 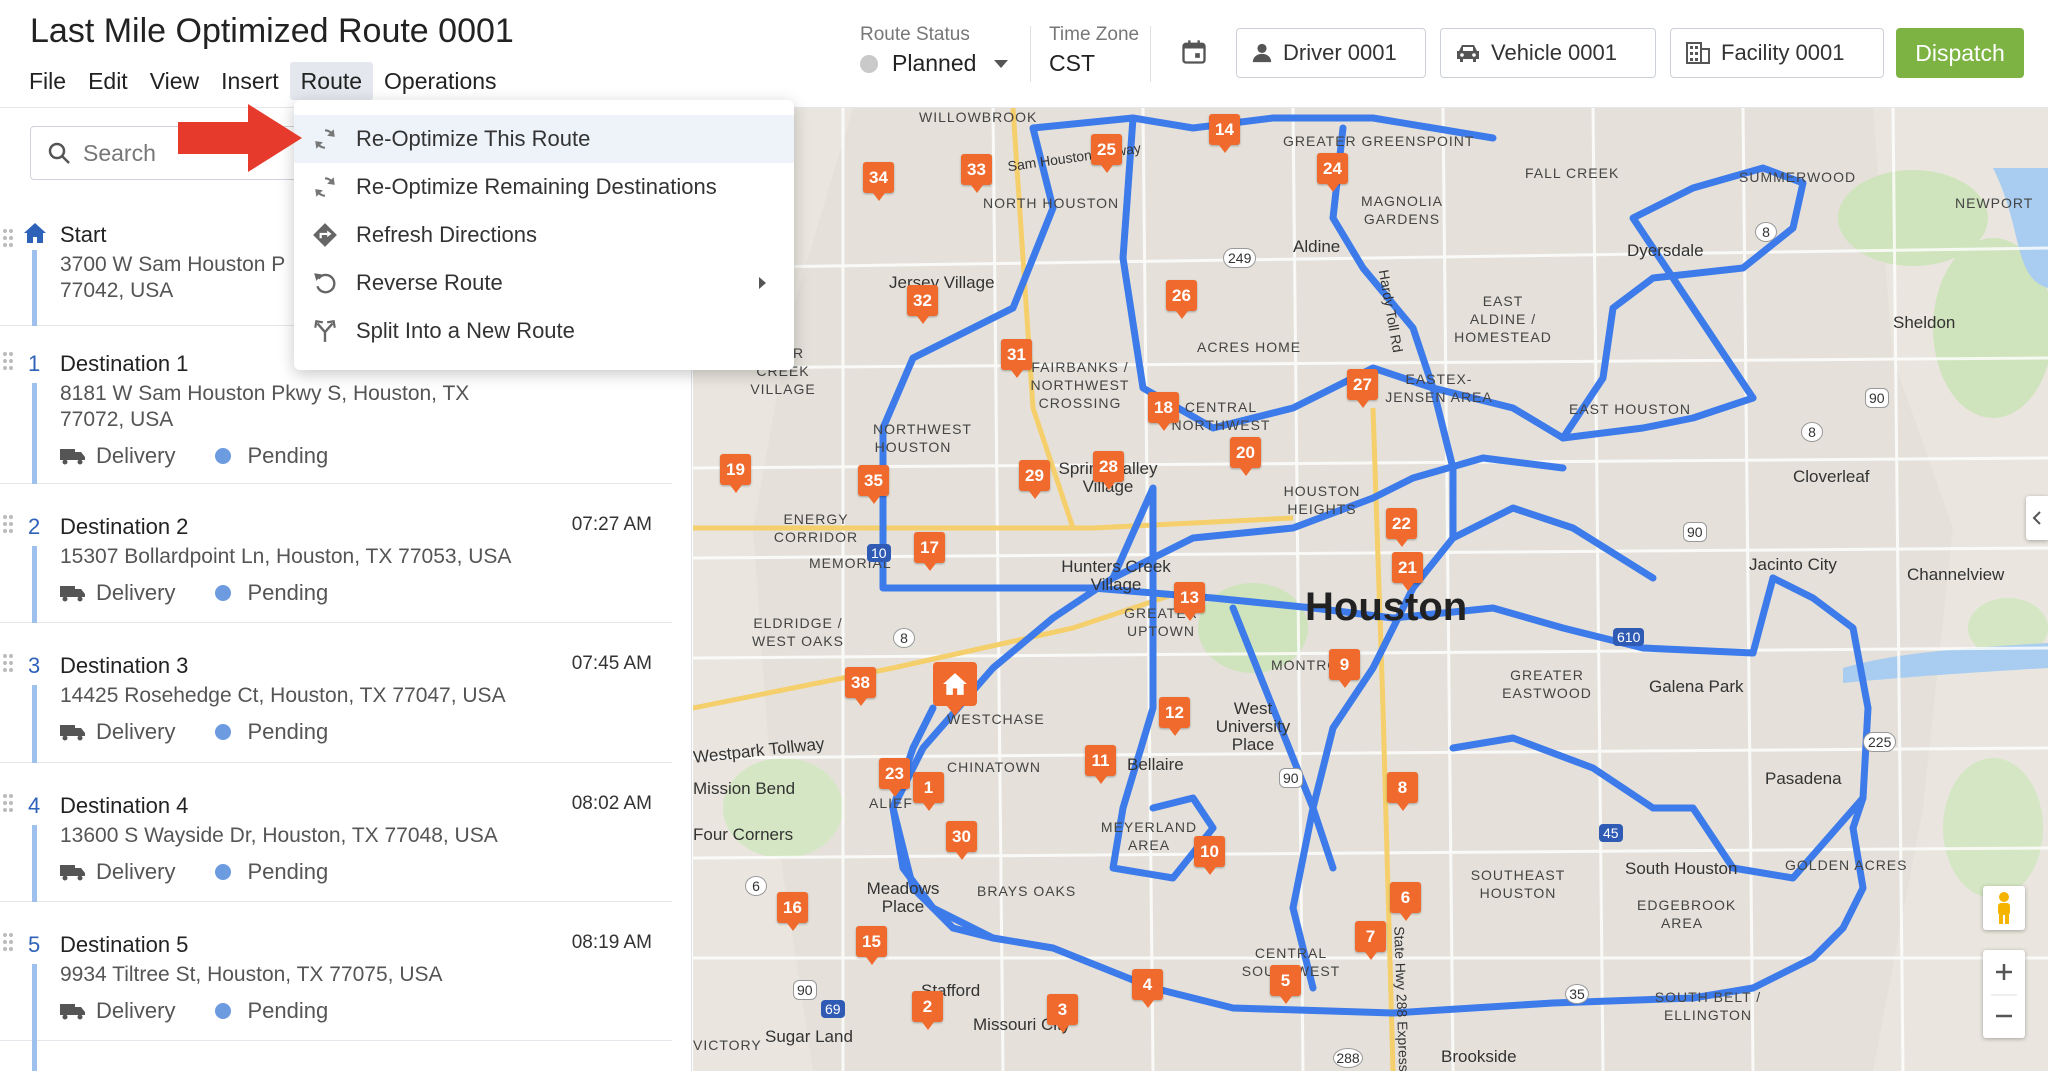 What do you see at coordinates (1224, 133) in the screenshot?
I see `stop-marker: 14` at bounding box center [1224, 133].